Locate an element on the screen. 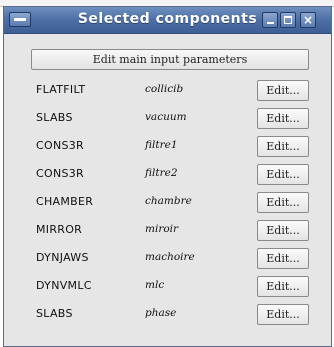  component-name: FLATFILT is located at coordinates (61, 89).